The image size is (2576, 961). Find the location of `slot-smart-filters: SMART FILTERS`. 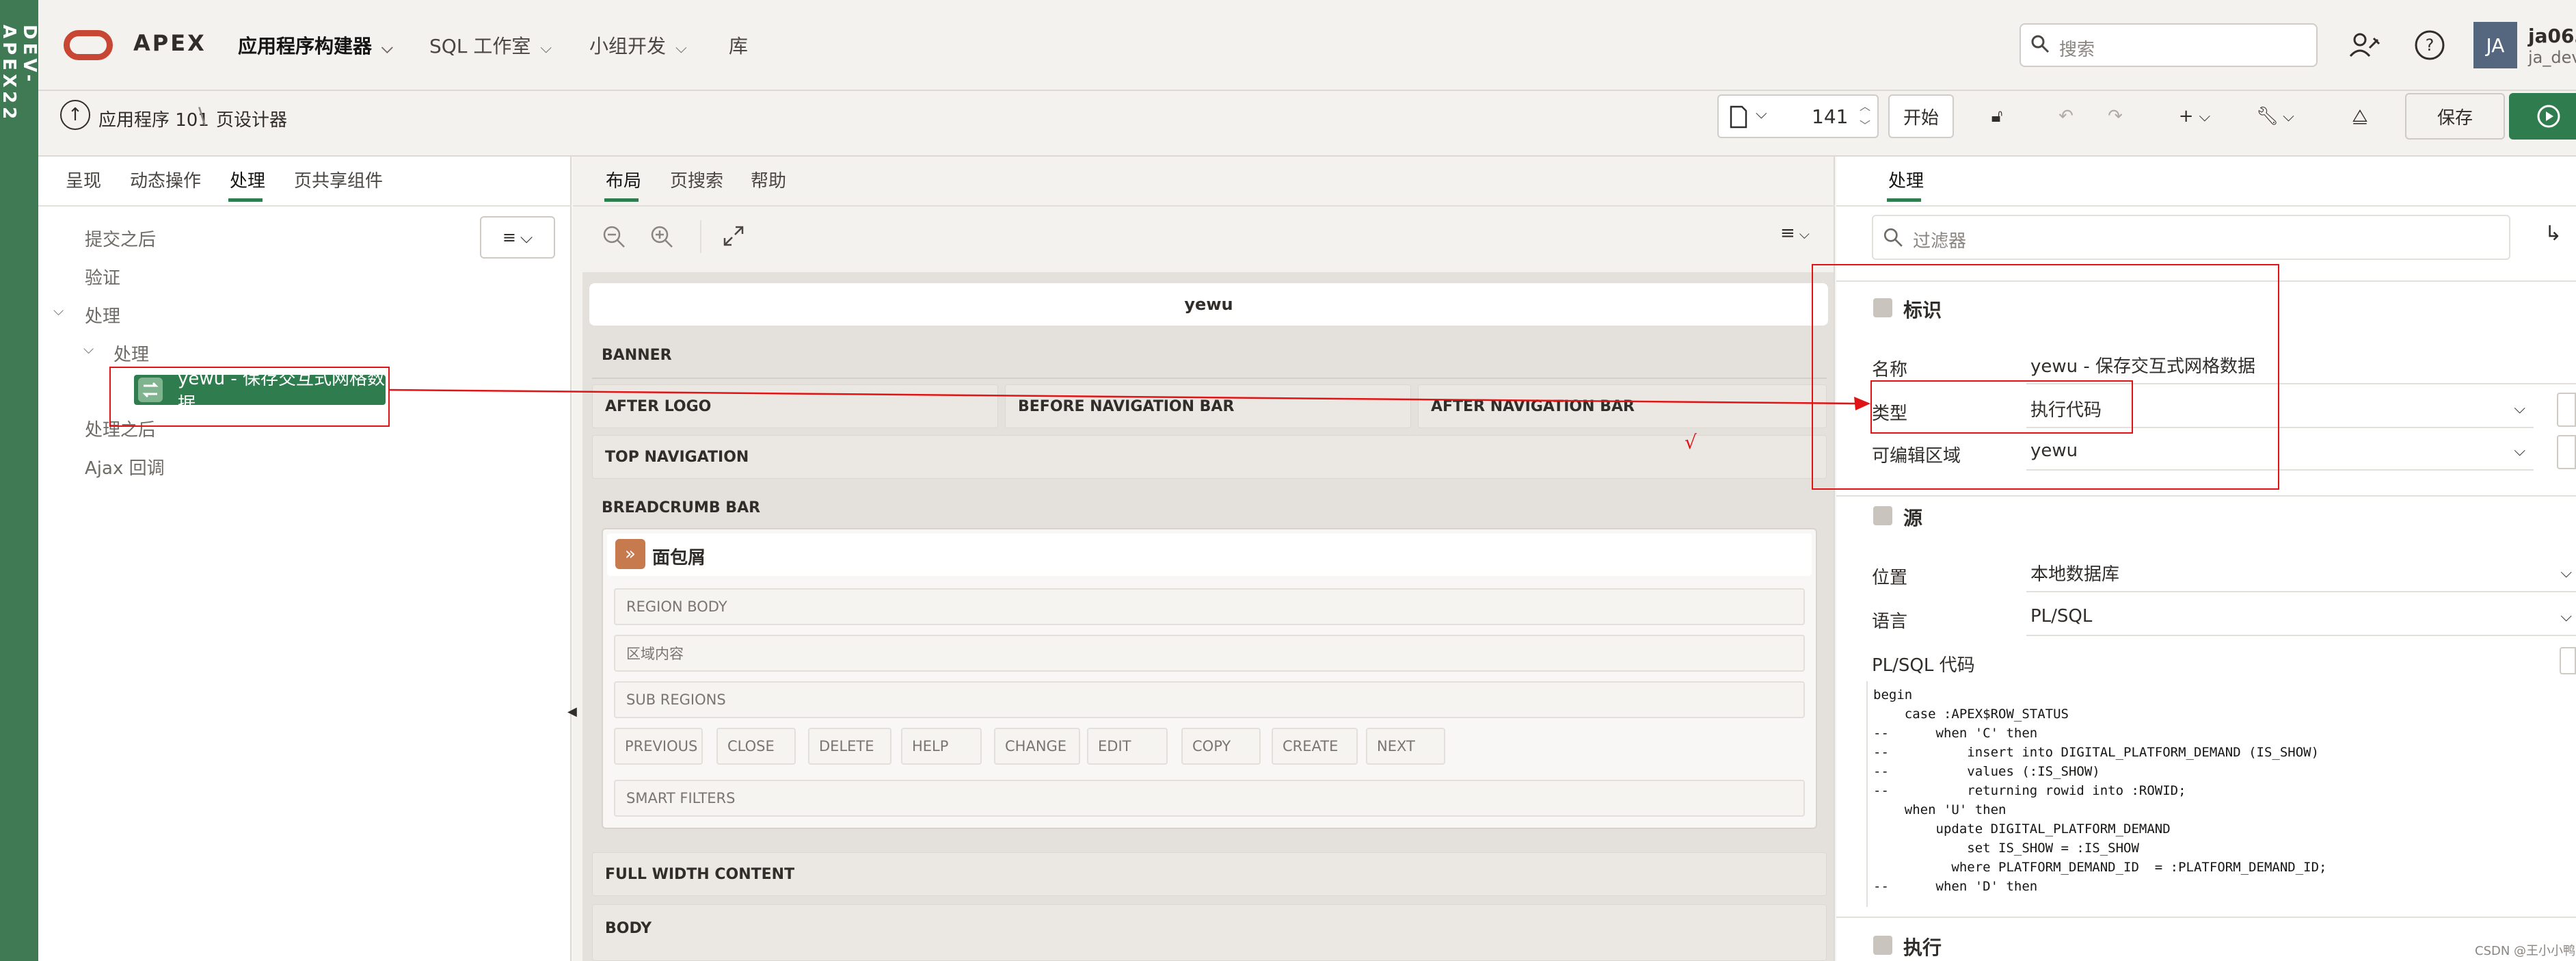

slot-smart-filters: SMART FILTERS is located at coordinates (1209, 798).